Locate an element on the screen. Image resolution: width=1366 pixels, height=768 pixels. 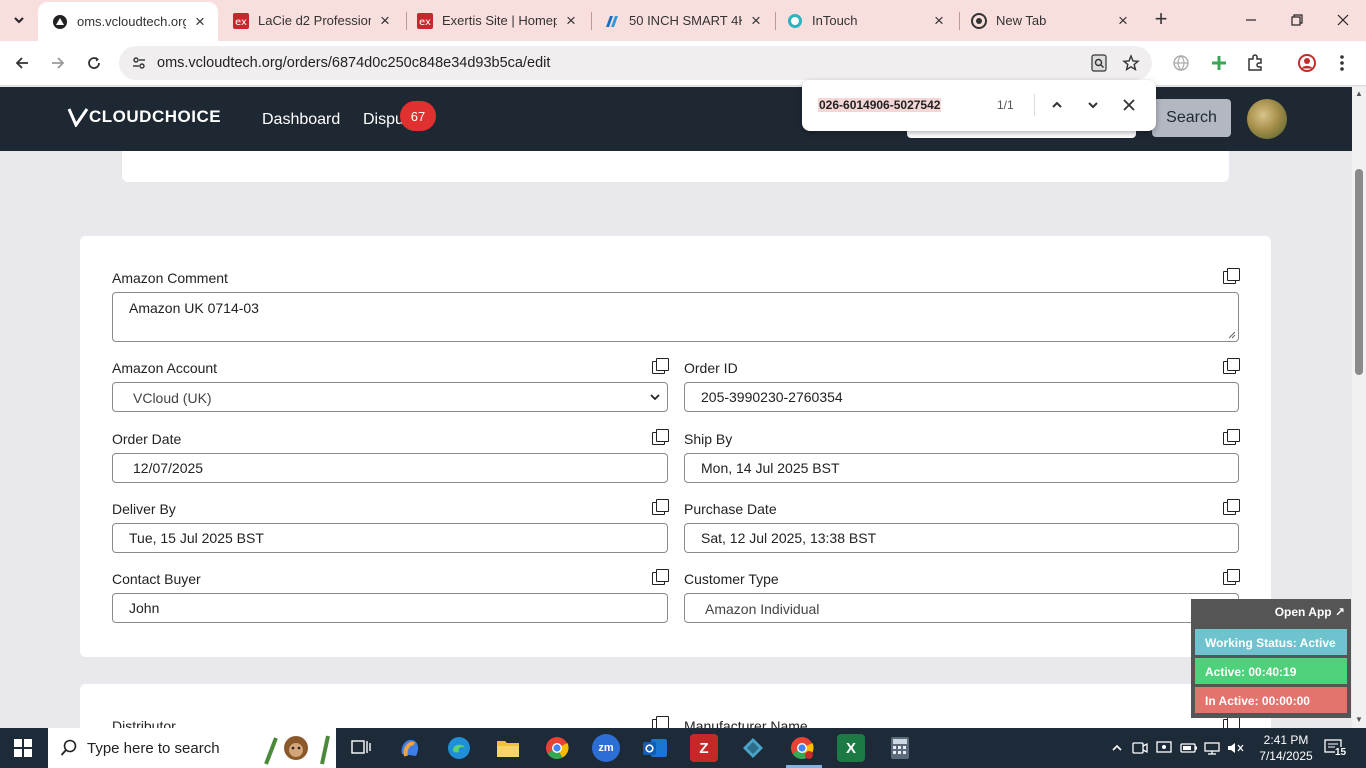
tab-intouch: InTouch × is located at coordinates (865, 20).